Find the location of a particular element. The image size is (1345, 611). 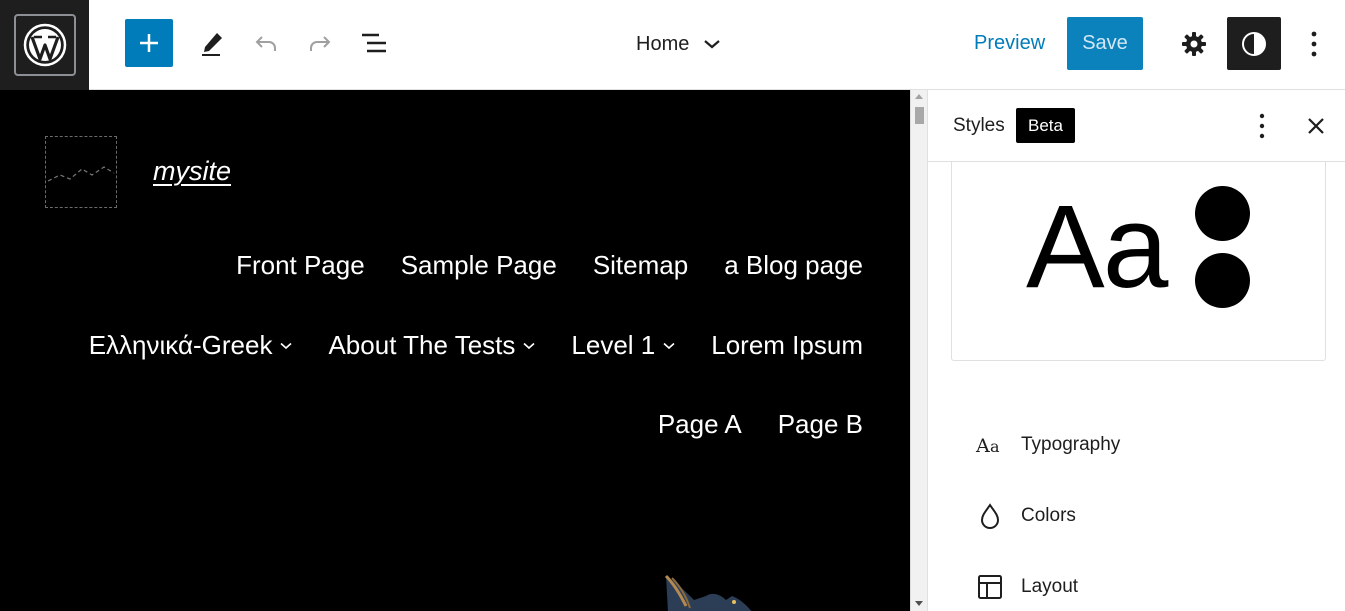

pencil-icon is located at coordinates (212, 44).